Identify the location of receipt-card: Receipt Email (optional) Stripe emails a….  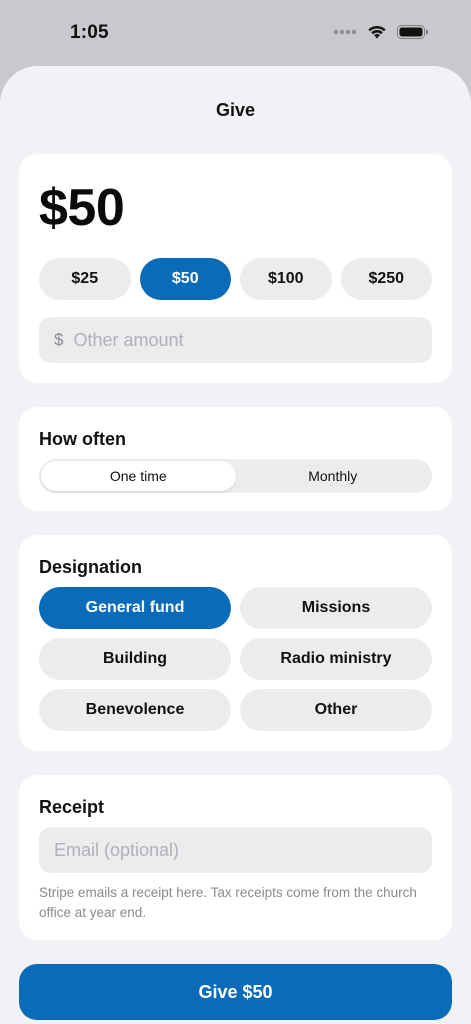
(235, 857).